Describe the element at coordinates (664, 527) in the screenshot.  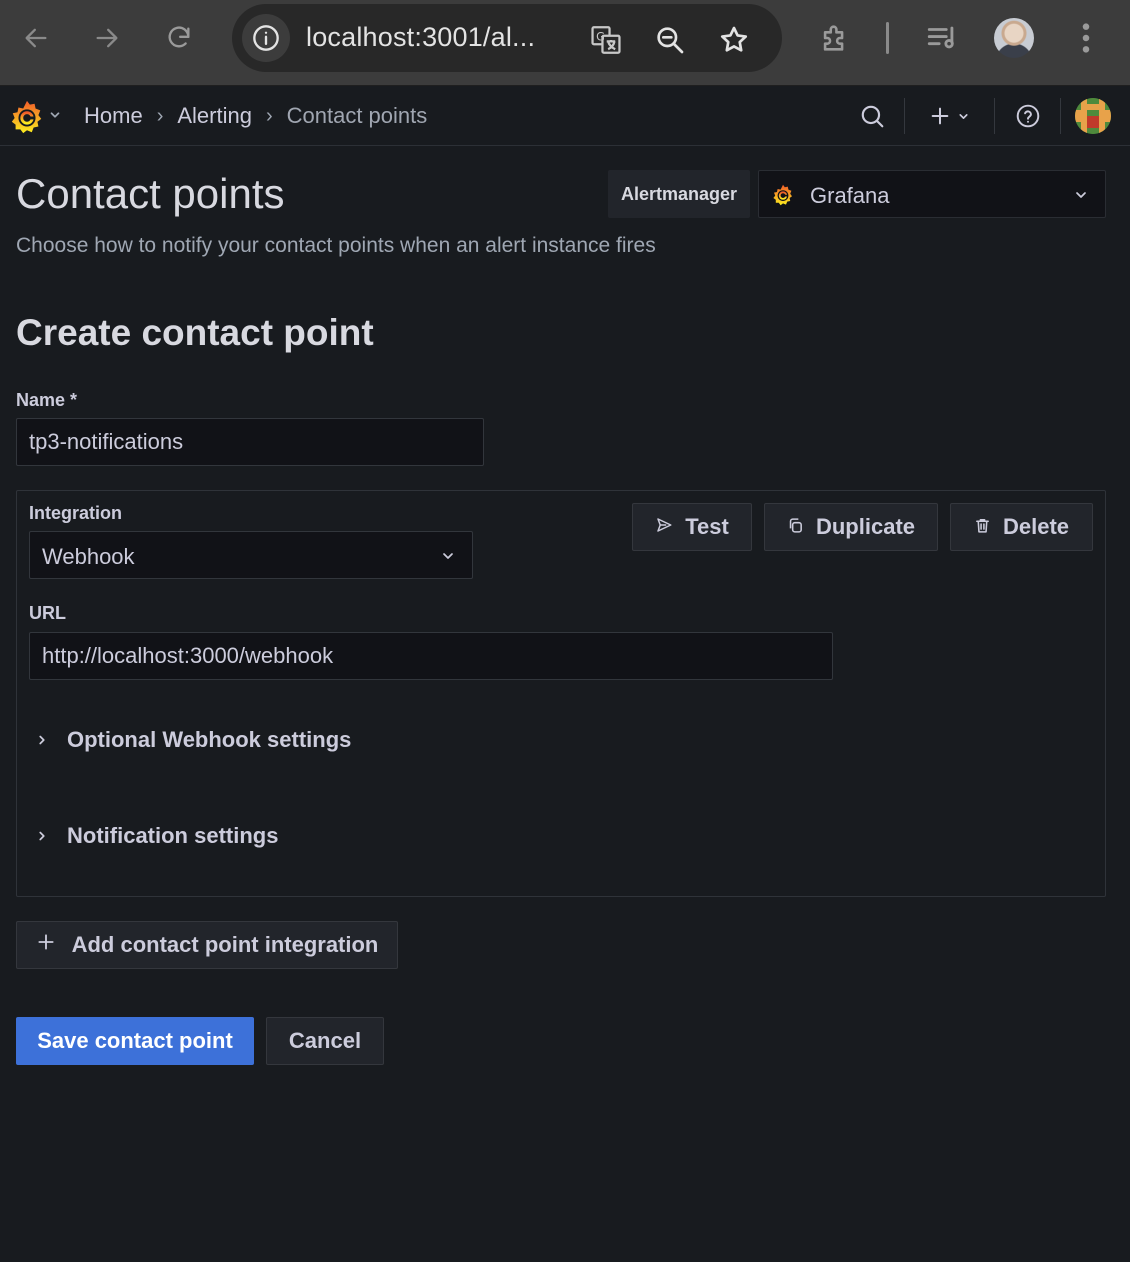
I see `send-icon` at that location.